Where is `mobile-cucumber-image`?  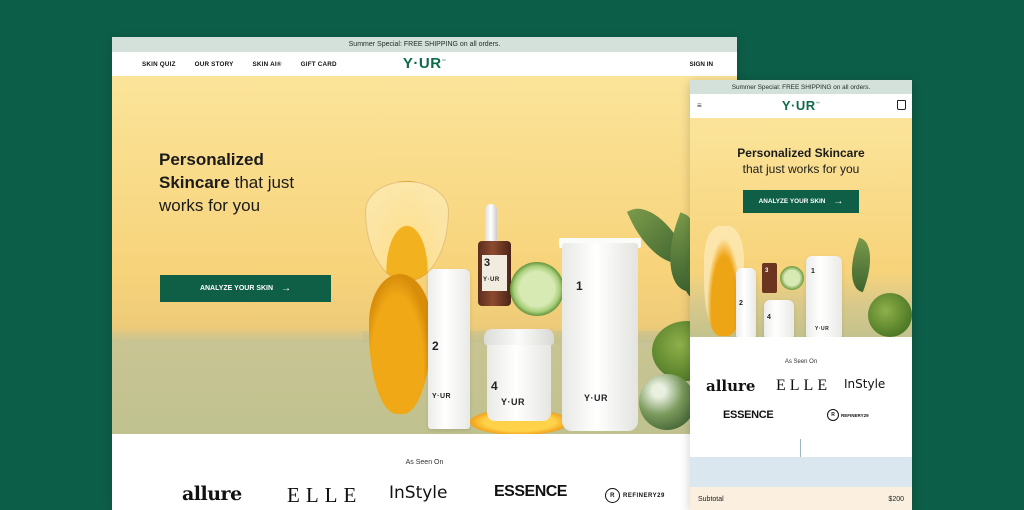
mobile-cucumber-image is located at coordinates (792, 278).